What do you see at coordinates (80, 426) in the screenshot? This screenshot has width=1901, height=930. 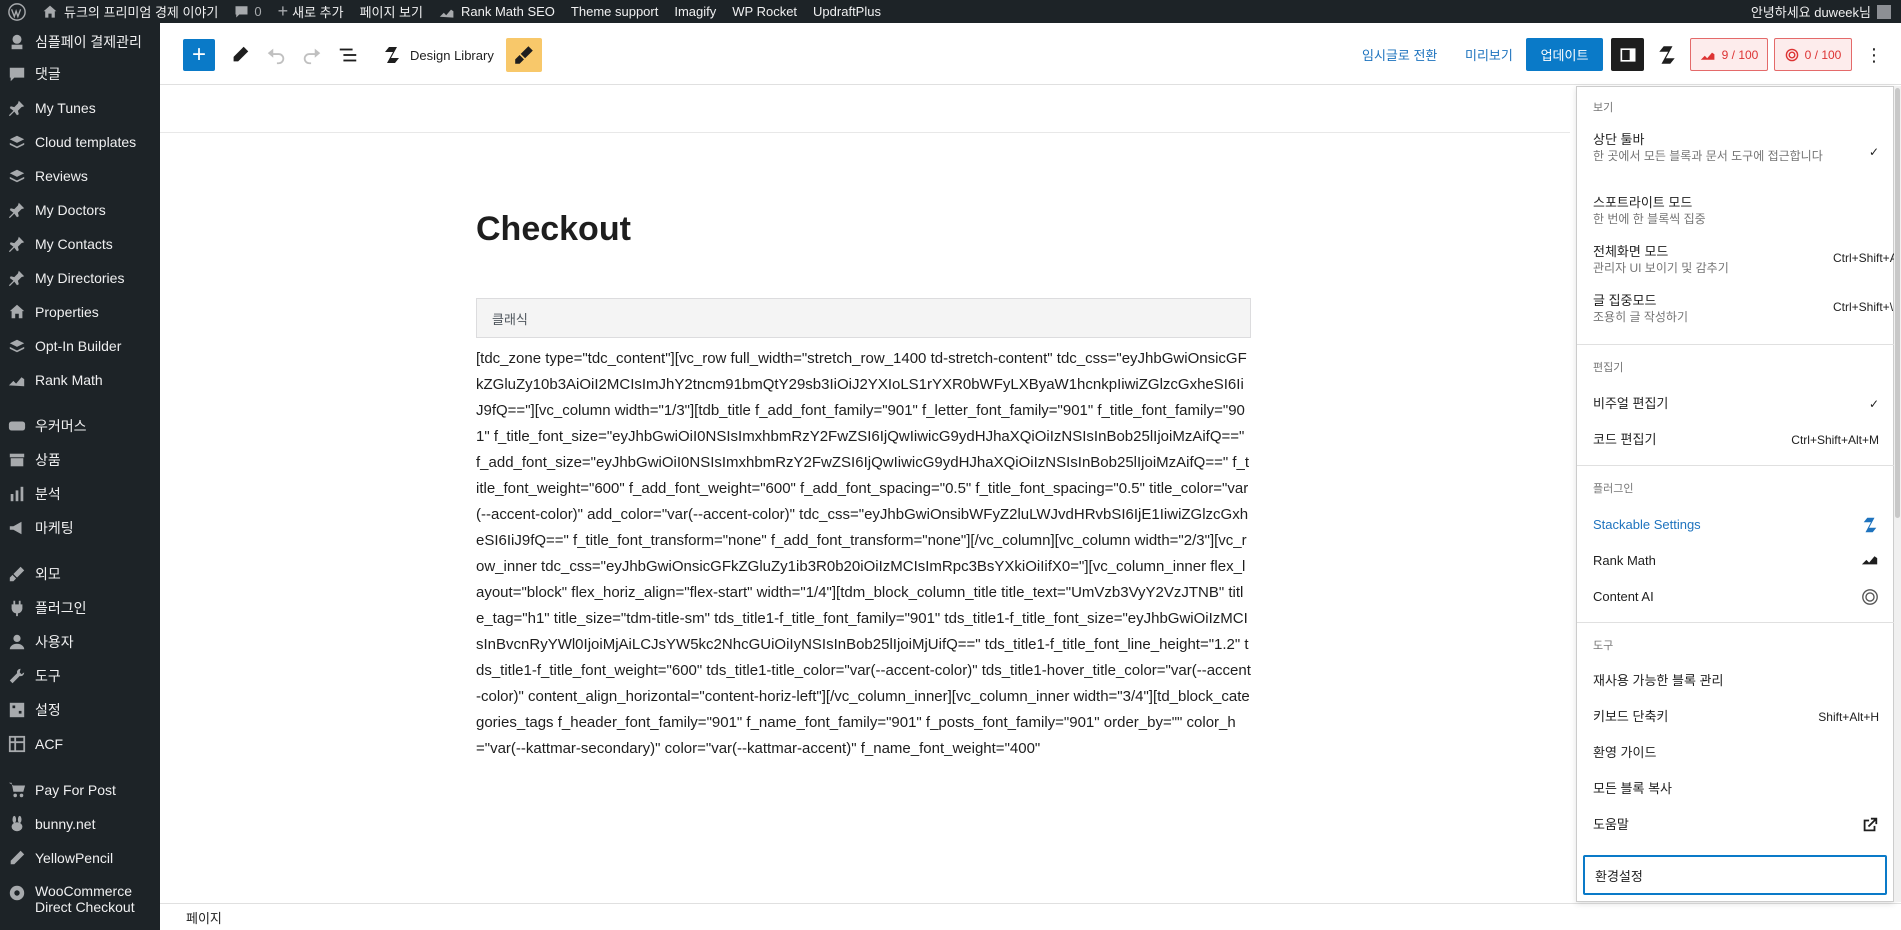 I see `sidebar-item-woocommerce: 우커머스` at bounding box center [80, 426].